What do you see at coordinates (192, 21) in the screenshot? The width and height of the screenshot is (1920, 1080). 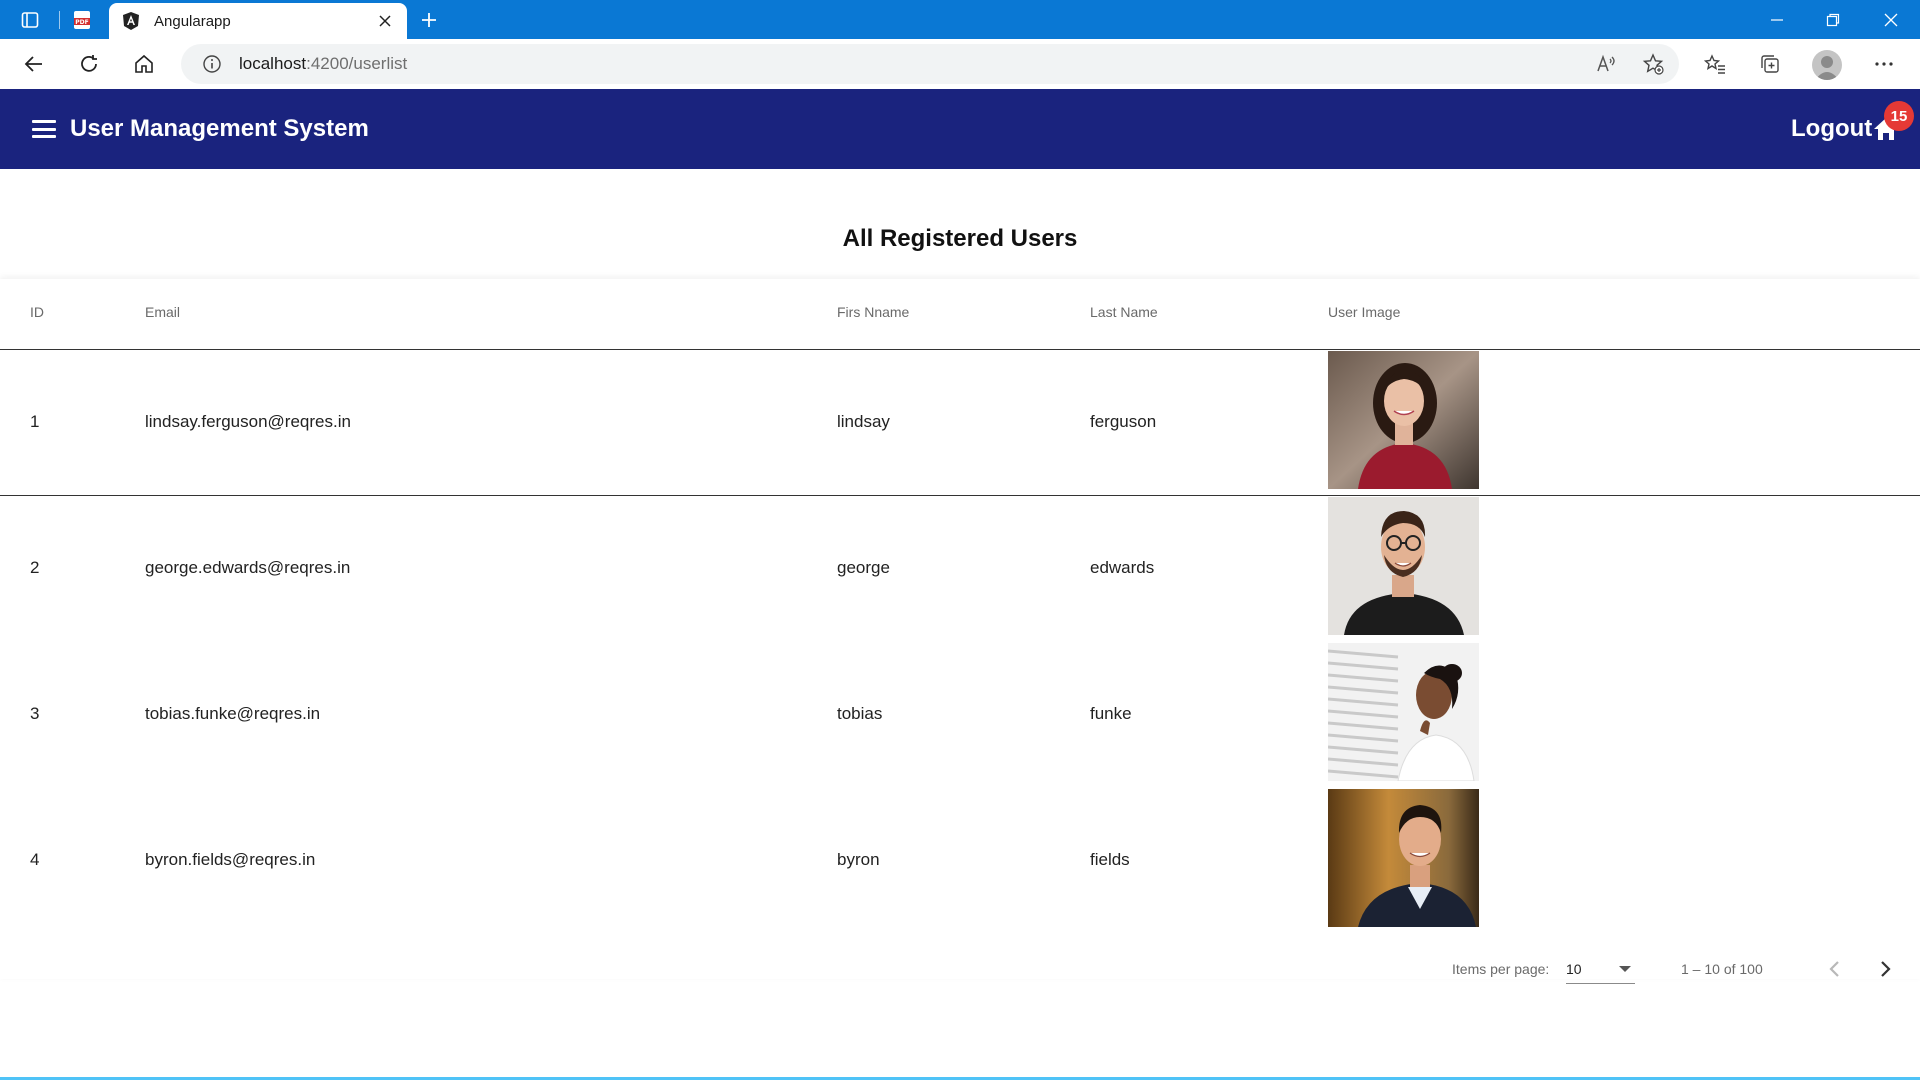 I see `tab-title: Angularapp` at bounding box center [192, 21].